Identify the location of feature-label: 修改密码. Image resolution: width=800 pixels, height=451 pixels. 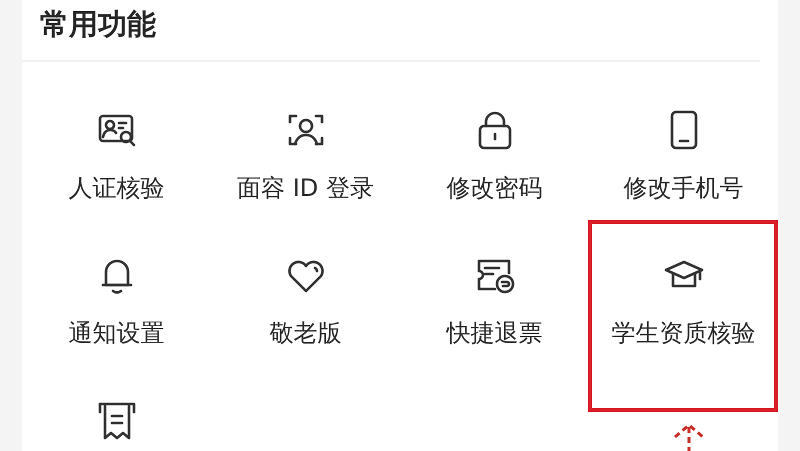
(494, 188).